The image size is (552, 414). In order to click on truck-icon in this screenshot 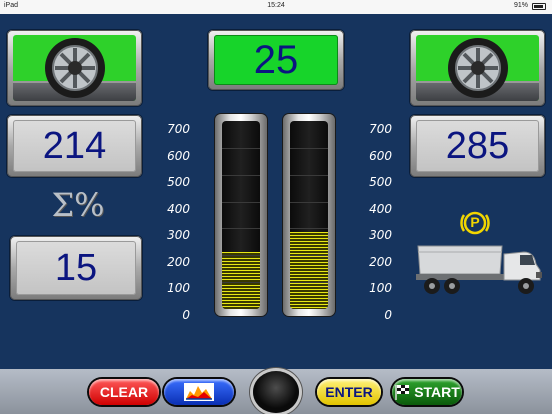, I will do `click(479, 269)`.